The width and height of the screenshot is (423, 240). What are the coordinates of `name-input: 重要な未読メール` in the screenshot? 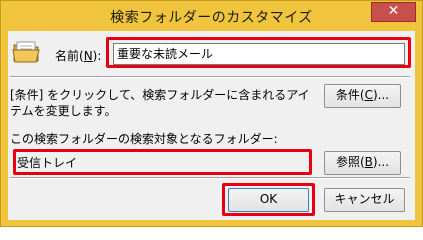 It's located at (259, 54).